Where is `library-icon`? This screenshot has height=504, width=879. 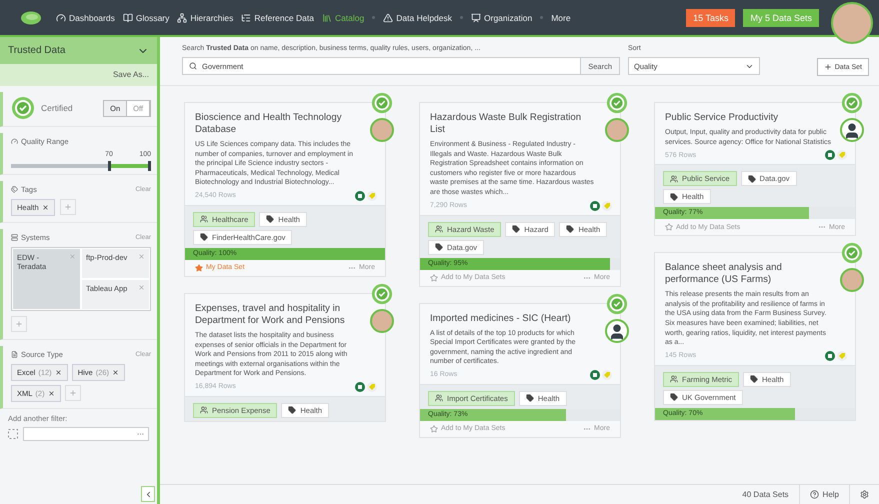
library-icon is located at coordinates (327, 17).